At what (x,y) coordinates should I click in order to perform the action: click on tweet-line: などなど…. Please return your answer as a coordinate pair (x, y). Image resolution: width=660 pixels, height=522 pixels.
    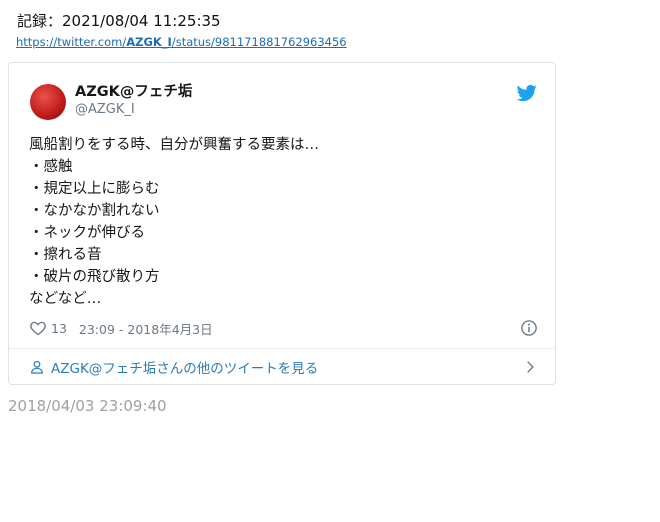
    Looking at the image, I should click on (65, 299).